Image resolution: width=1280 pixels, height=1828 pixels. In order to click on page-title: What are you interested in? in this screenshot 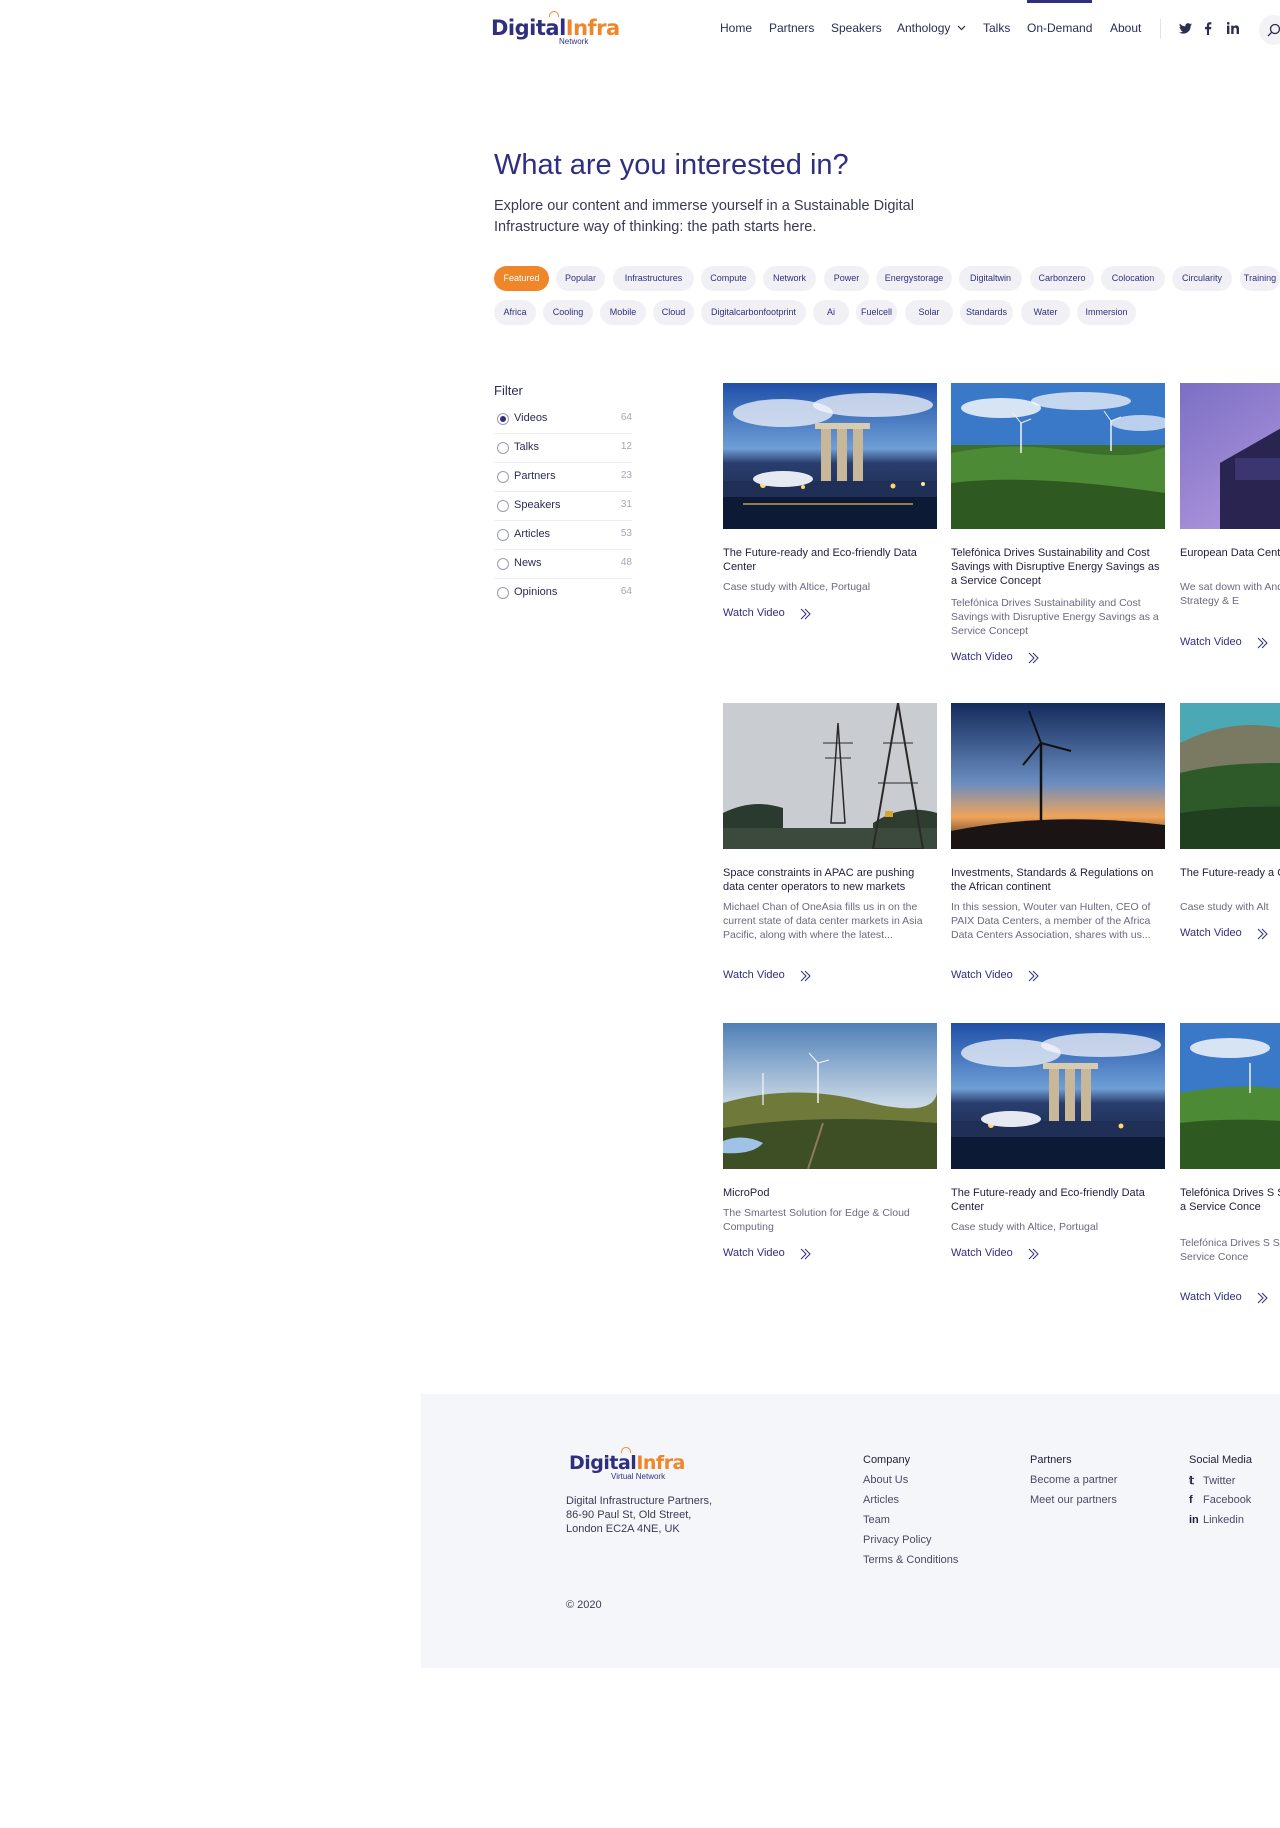, I will do `click(671, 165)`.